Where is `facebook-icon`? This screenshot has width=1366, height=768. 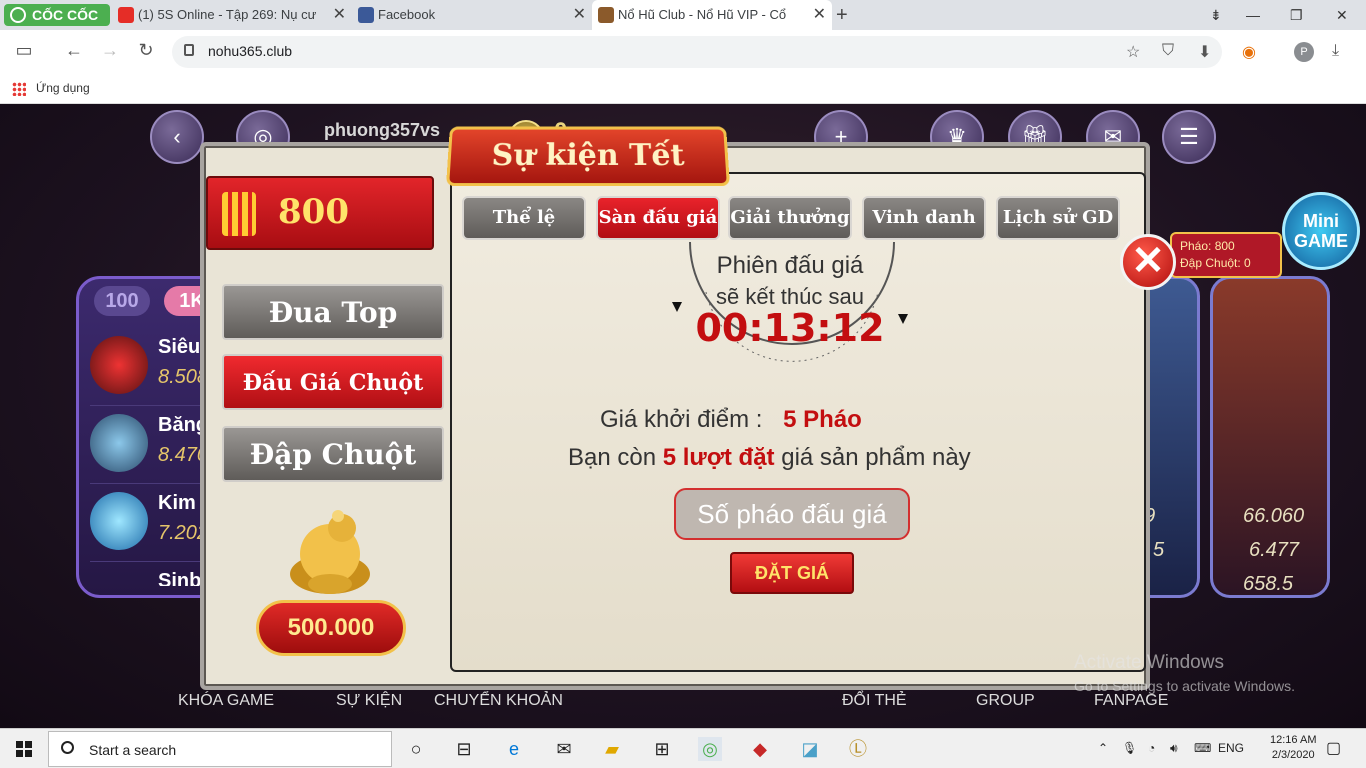 facebook-icon is located at coordinates (366, 15).